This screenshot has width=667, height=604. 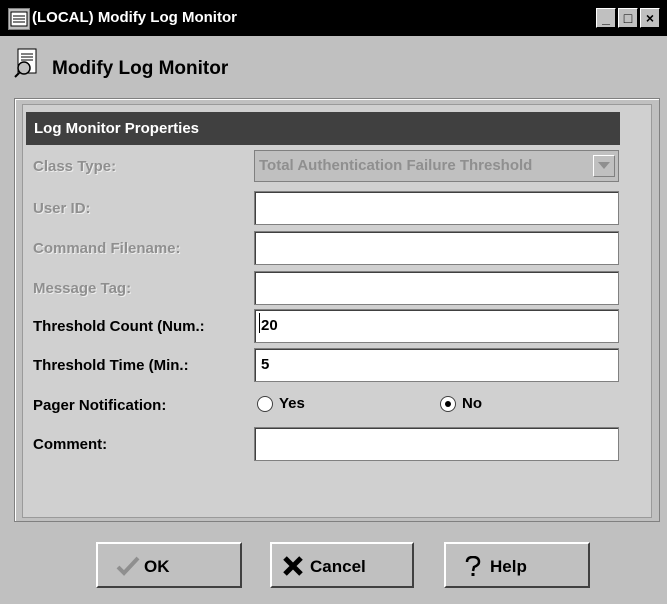 What do you see at coordinates (292, 403) in the screenshot?
I see `pager-yes-label: Yes` at bounding box center [292, 403].